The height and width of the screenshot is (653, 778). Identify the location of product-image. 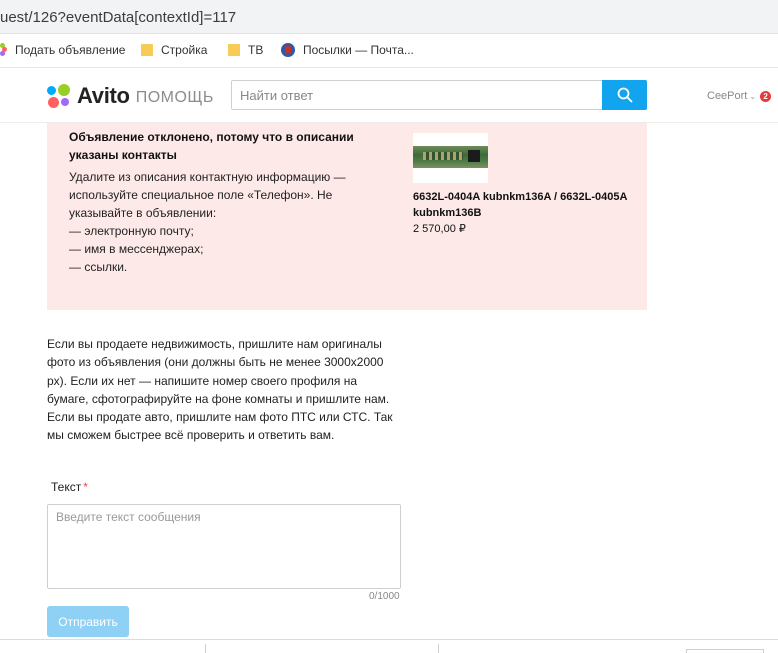
(450, 158).